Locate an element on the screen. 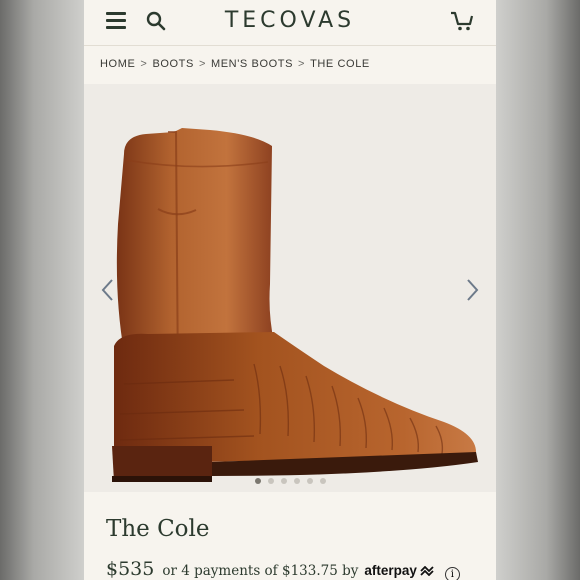 This screenshot has width=580, height=580. next-image-arrow is located at coordinates (472, 290).